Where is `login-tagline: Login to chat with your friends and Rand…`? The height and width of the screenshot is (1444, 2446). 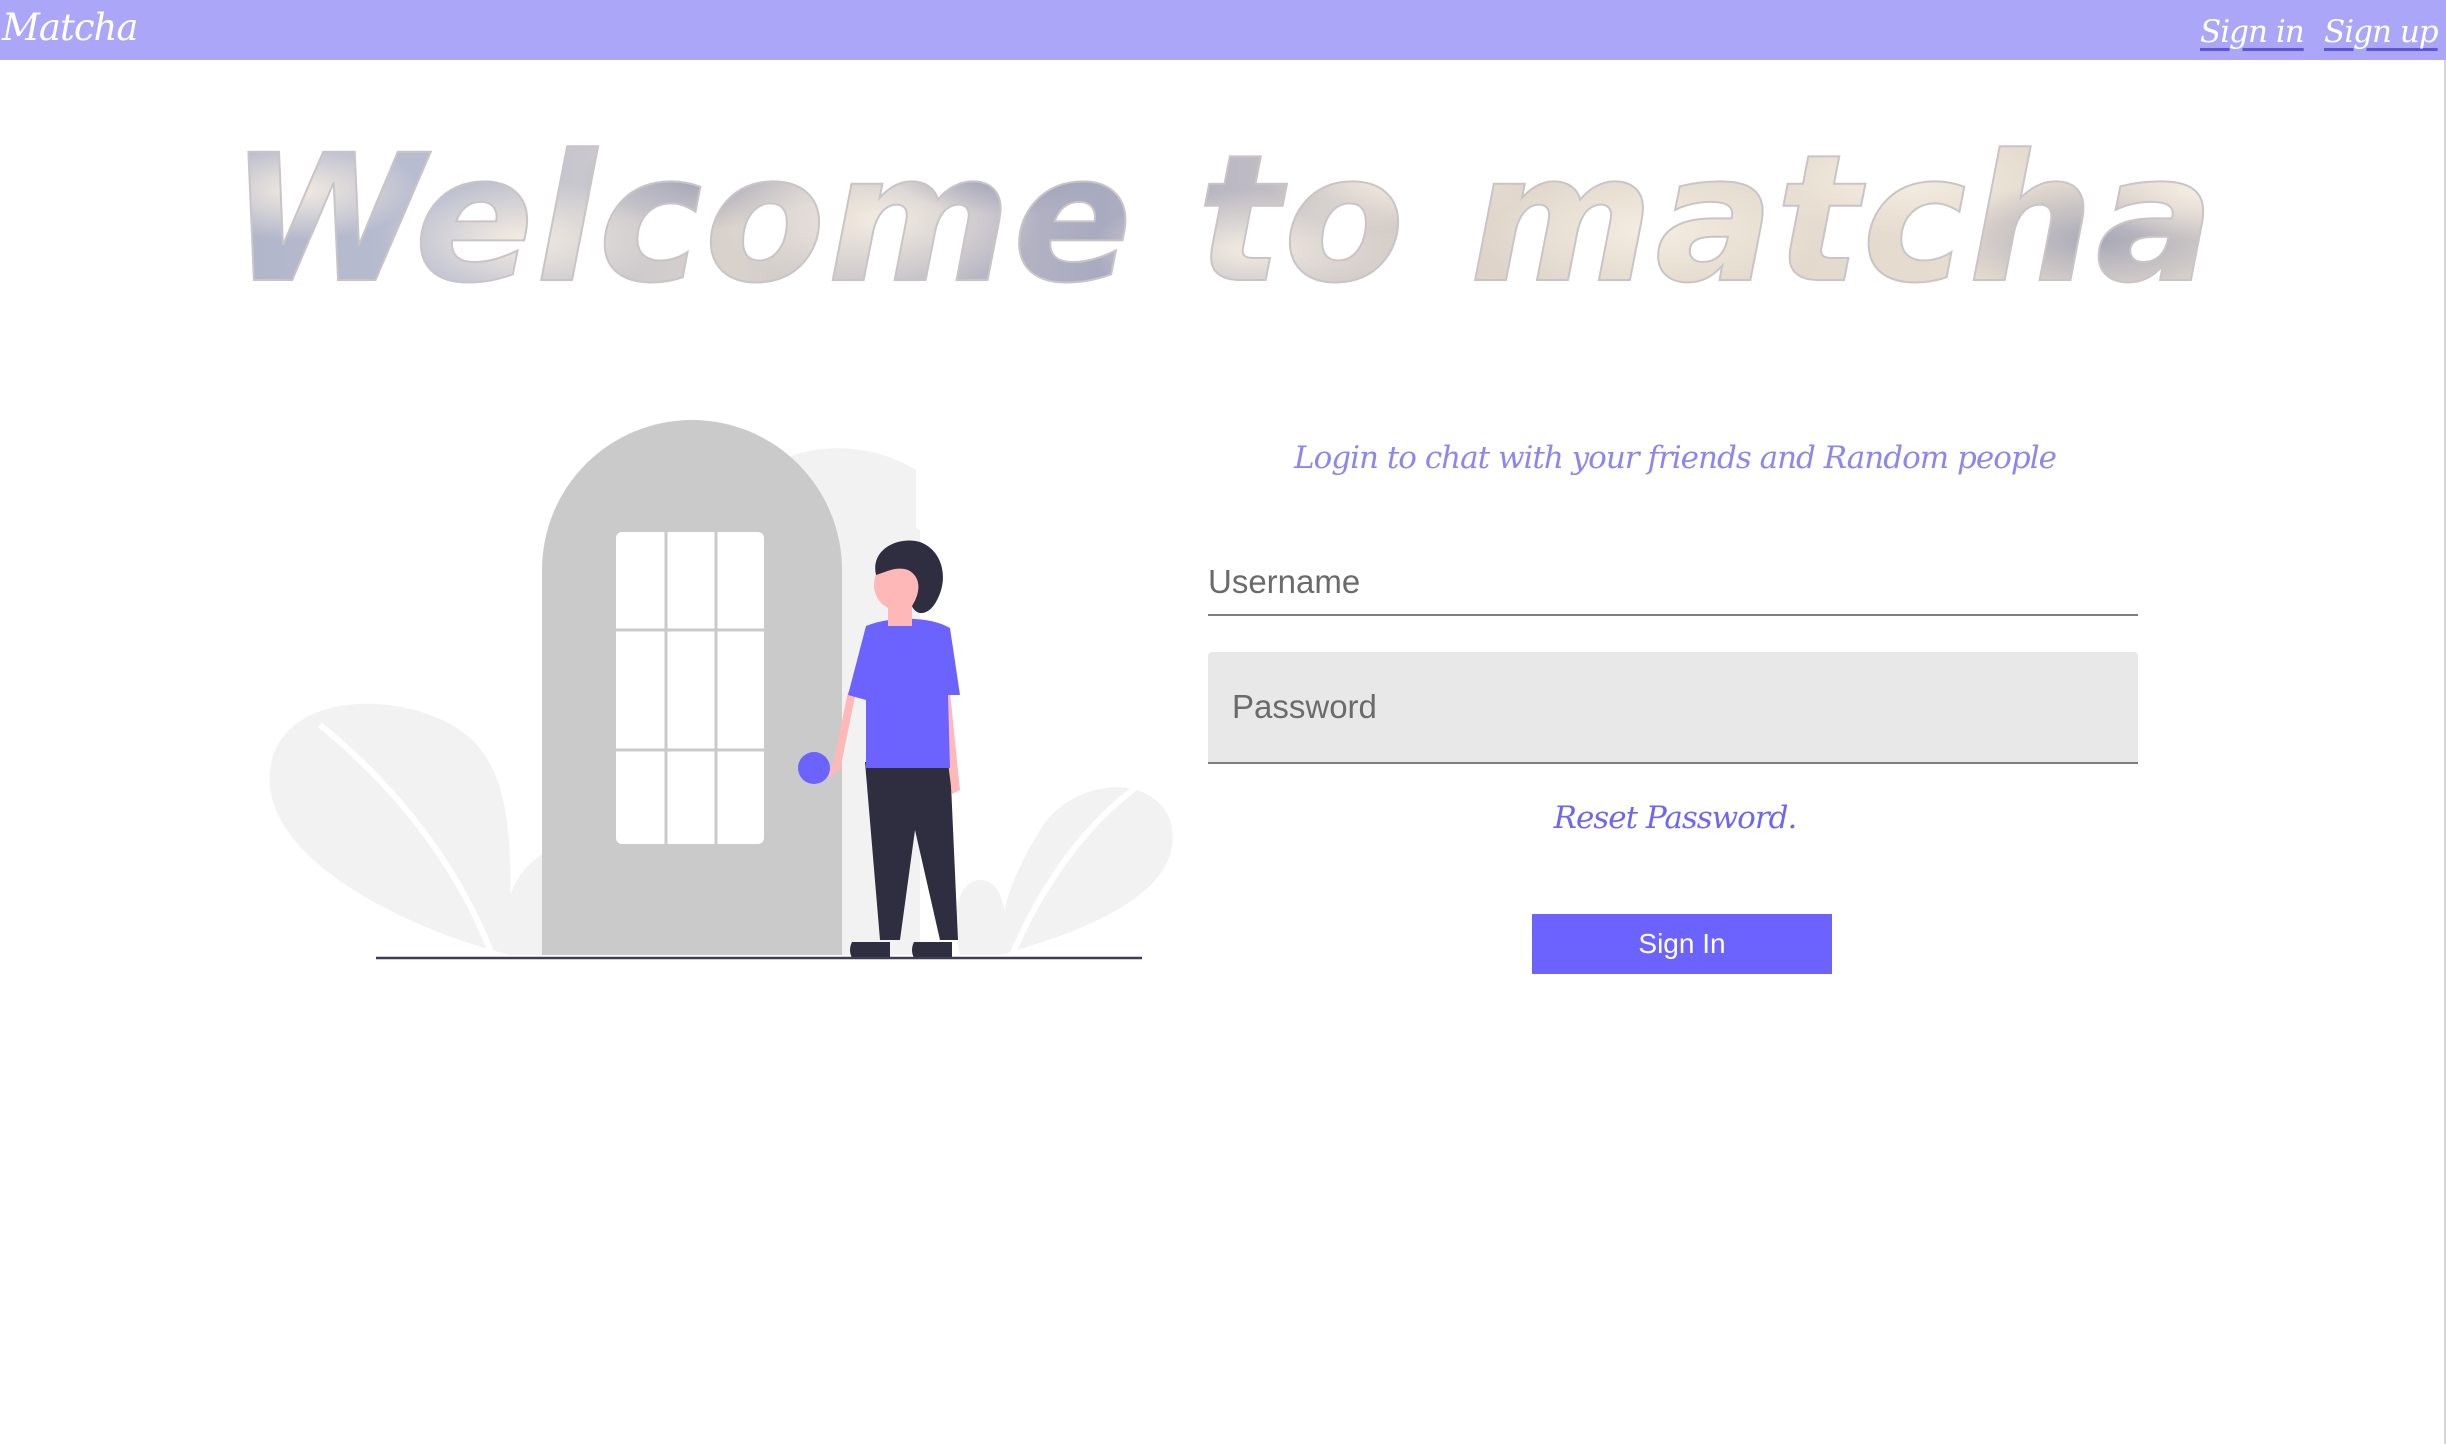 login-tagline: Login to chat with your friends and Rand… is located at coordinates (1675, 458).